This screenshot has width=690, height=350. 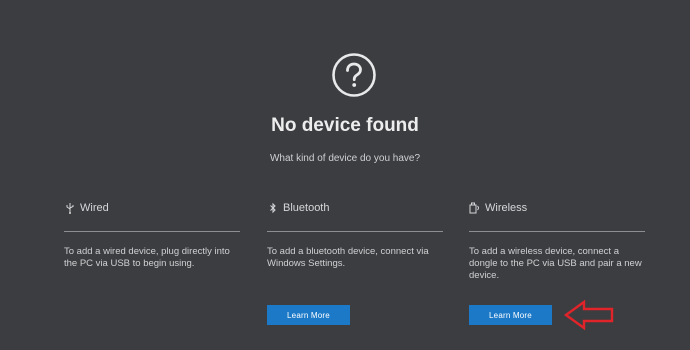 I want to click on question-icon, so click(x=354, y=75).